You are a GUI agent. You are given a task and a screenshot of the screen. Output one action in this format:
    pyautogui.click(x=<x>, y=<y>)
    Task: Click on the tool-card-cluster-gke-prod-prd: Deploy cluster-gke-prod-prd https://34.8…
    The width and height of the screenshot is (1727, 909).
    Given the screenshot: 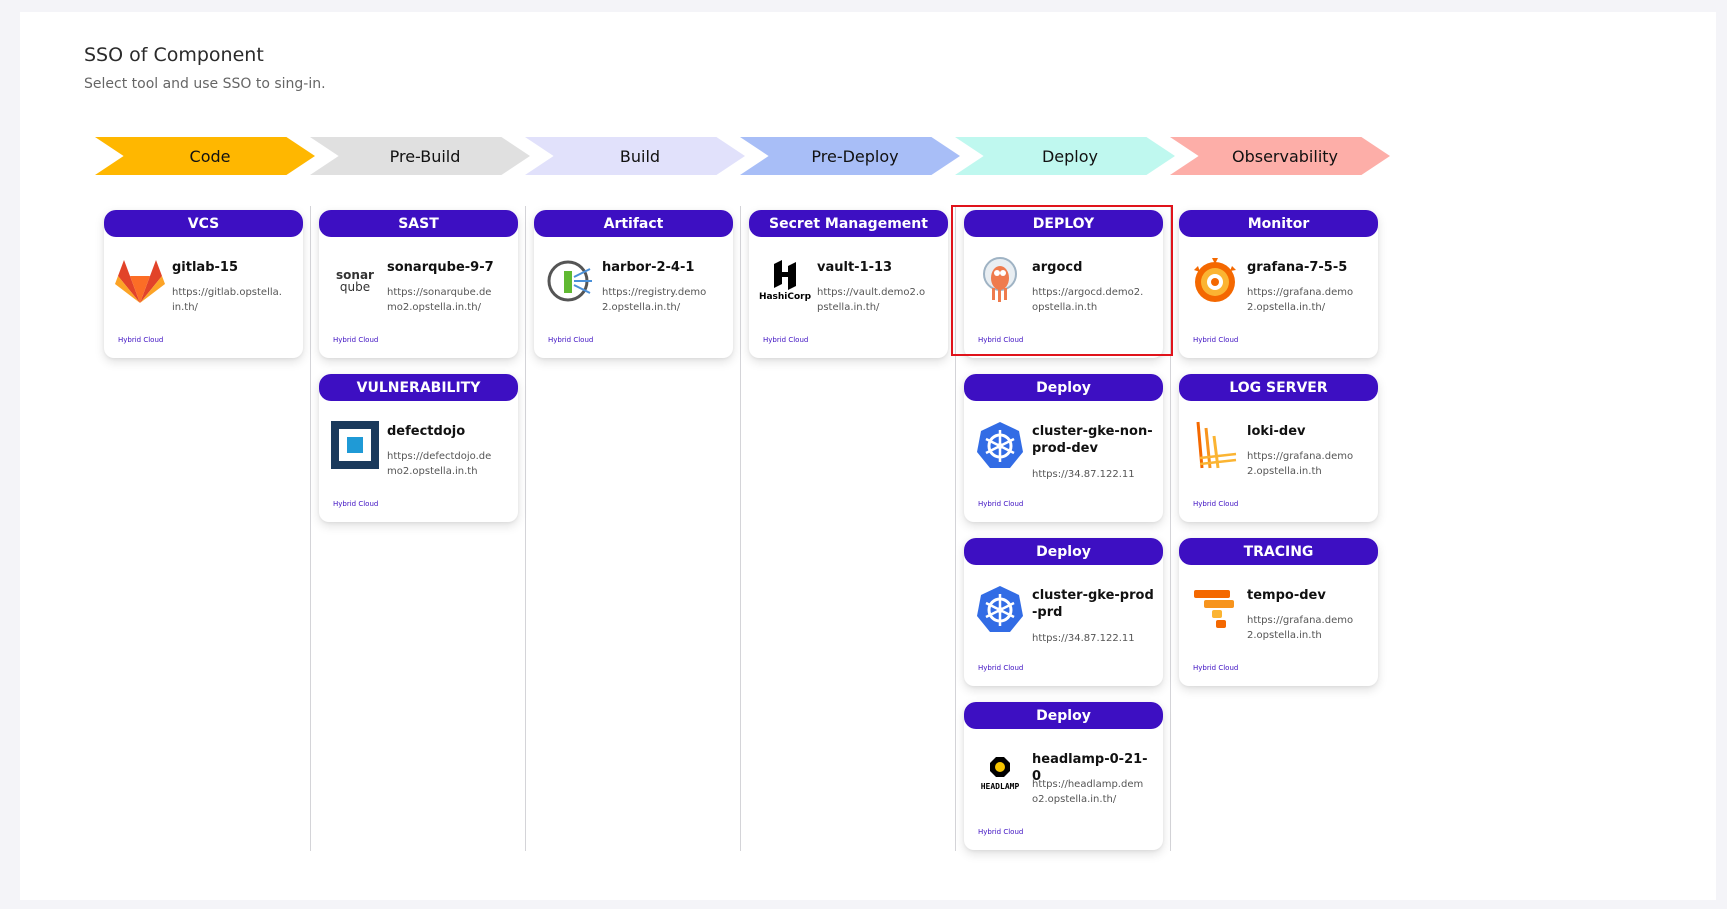 What is the action you would take?
    pyautogui.click(x=1063, y=612)
    